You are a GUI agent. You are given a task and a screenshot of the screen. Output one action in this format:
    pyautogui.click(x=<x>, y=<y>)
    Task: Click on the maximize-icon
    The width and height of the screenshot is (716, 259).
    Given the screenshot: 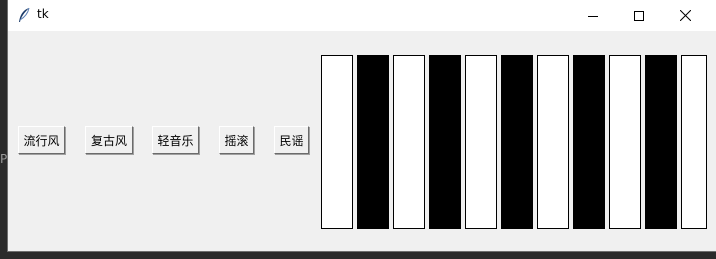 What is the action you would take?
    pyautogui.click(x=639, y=15)
    